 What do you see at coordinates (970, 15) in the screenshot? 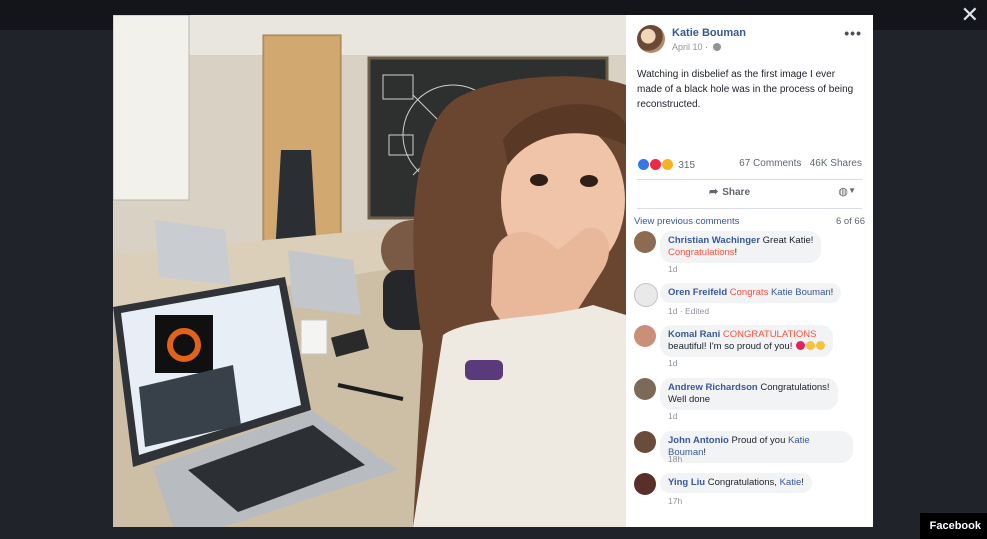
I see `close-icon: ✕` at bounding box center [970, 15].